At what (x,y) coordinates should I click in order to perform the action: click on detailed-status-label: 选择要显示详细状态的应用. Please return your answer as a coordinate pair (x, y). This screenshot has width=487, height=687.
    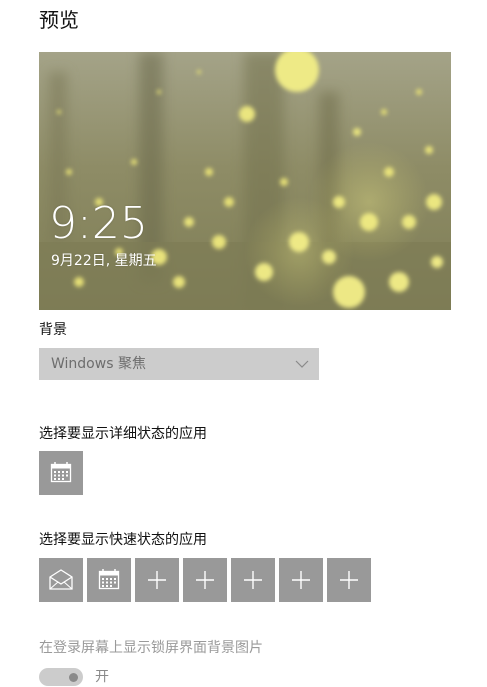
    Looking at the image, I should click on (123, 434).